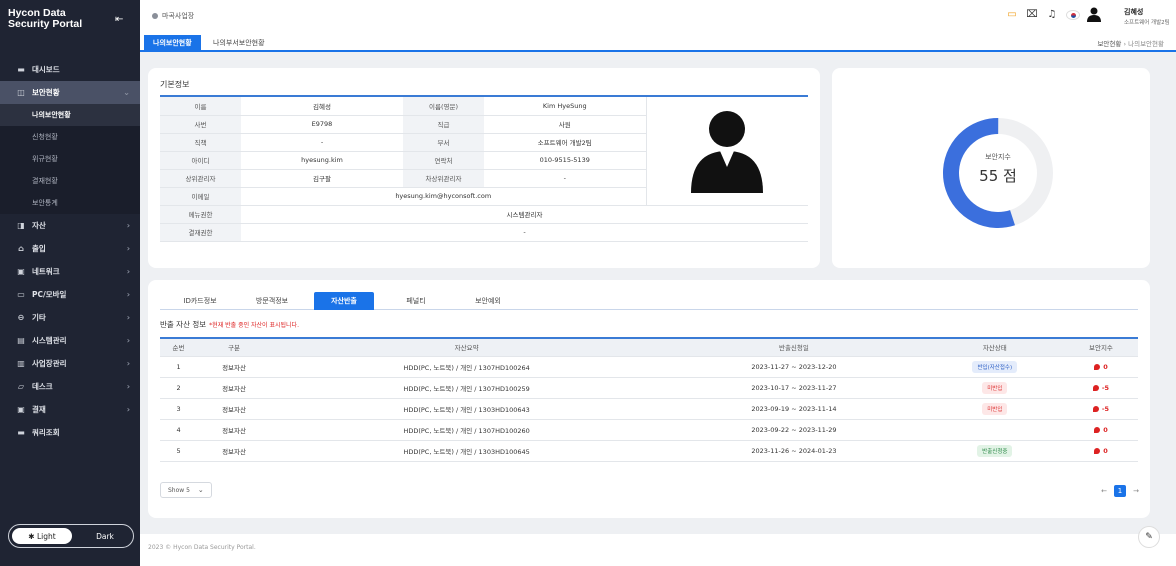  I want to click on pc-icon: ▭, so click(21, 294).